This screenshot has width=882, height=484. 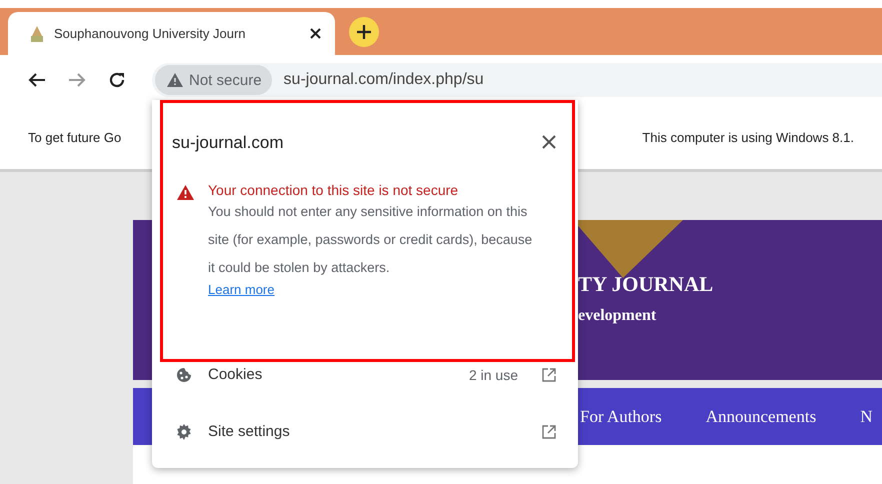 I want to click on nav-link: Announcements, so click(x=761, y=416).